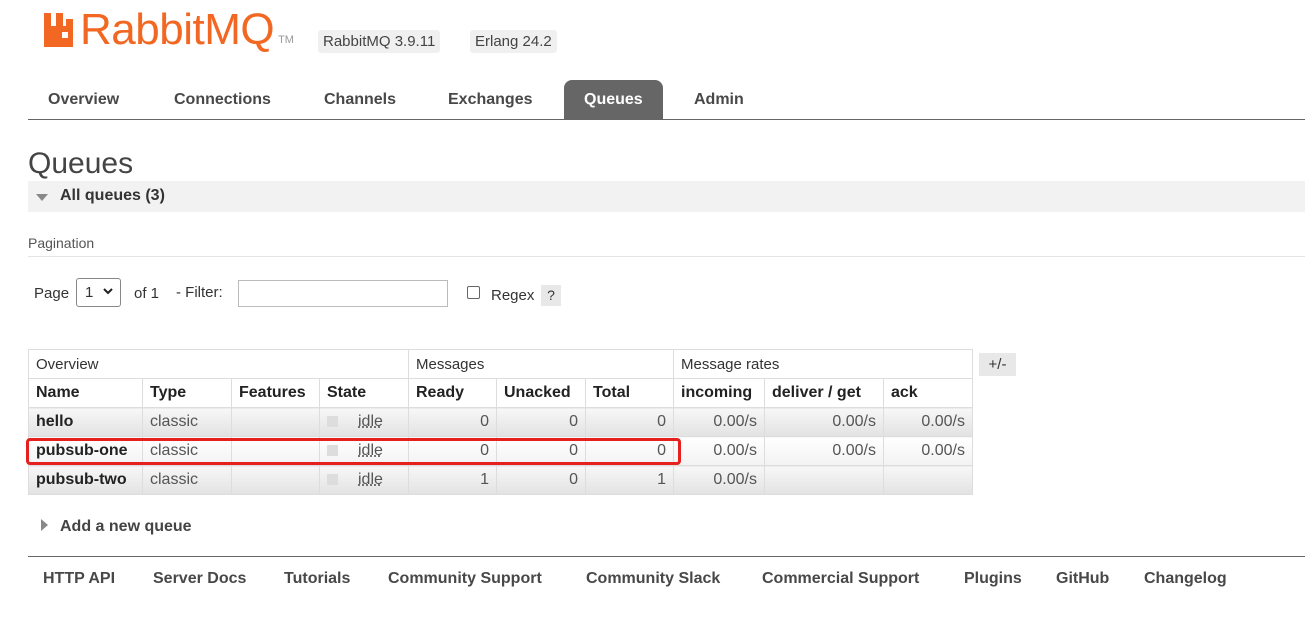 The width and height of the screenshot is (1305, 640). I want to click on queue-name-link: pubsub-two, so click(85, 480).